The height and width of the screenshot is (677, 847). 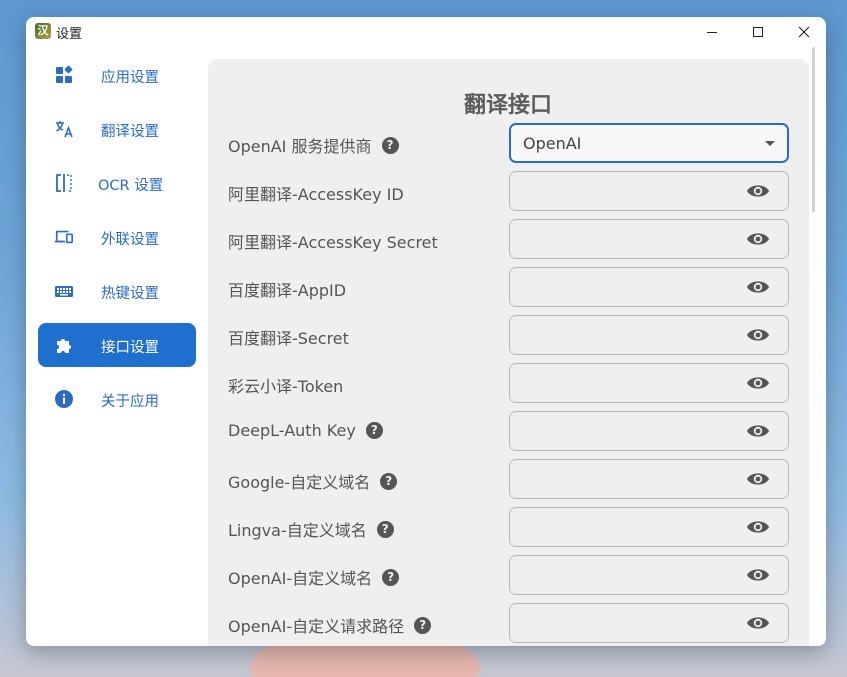 What do you see at coordinates (649, 335) in the screenshot?
I see `baidu-secret-input` at bounding box center [649, 335].